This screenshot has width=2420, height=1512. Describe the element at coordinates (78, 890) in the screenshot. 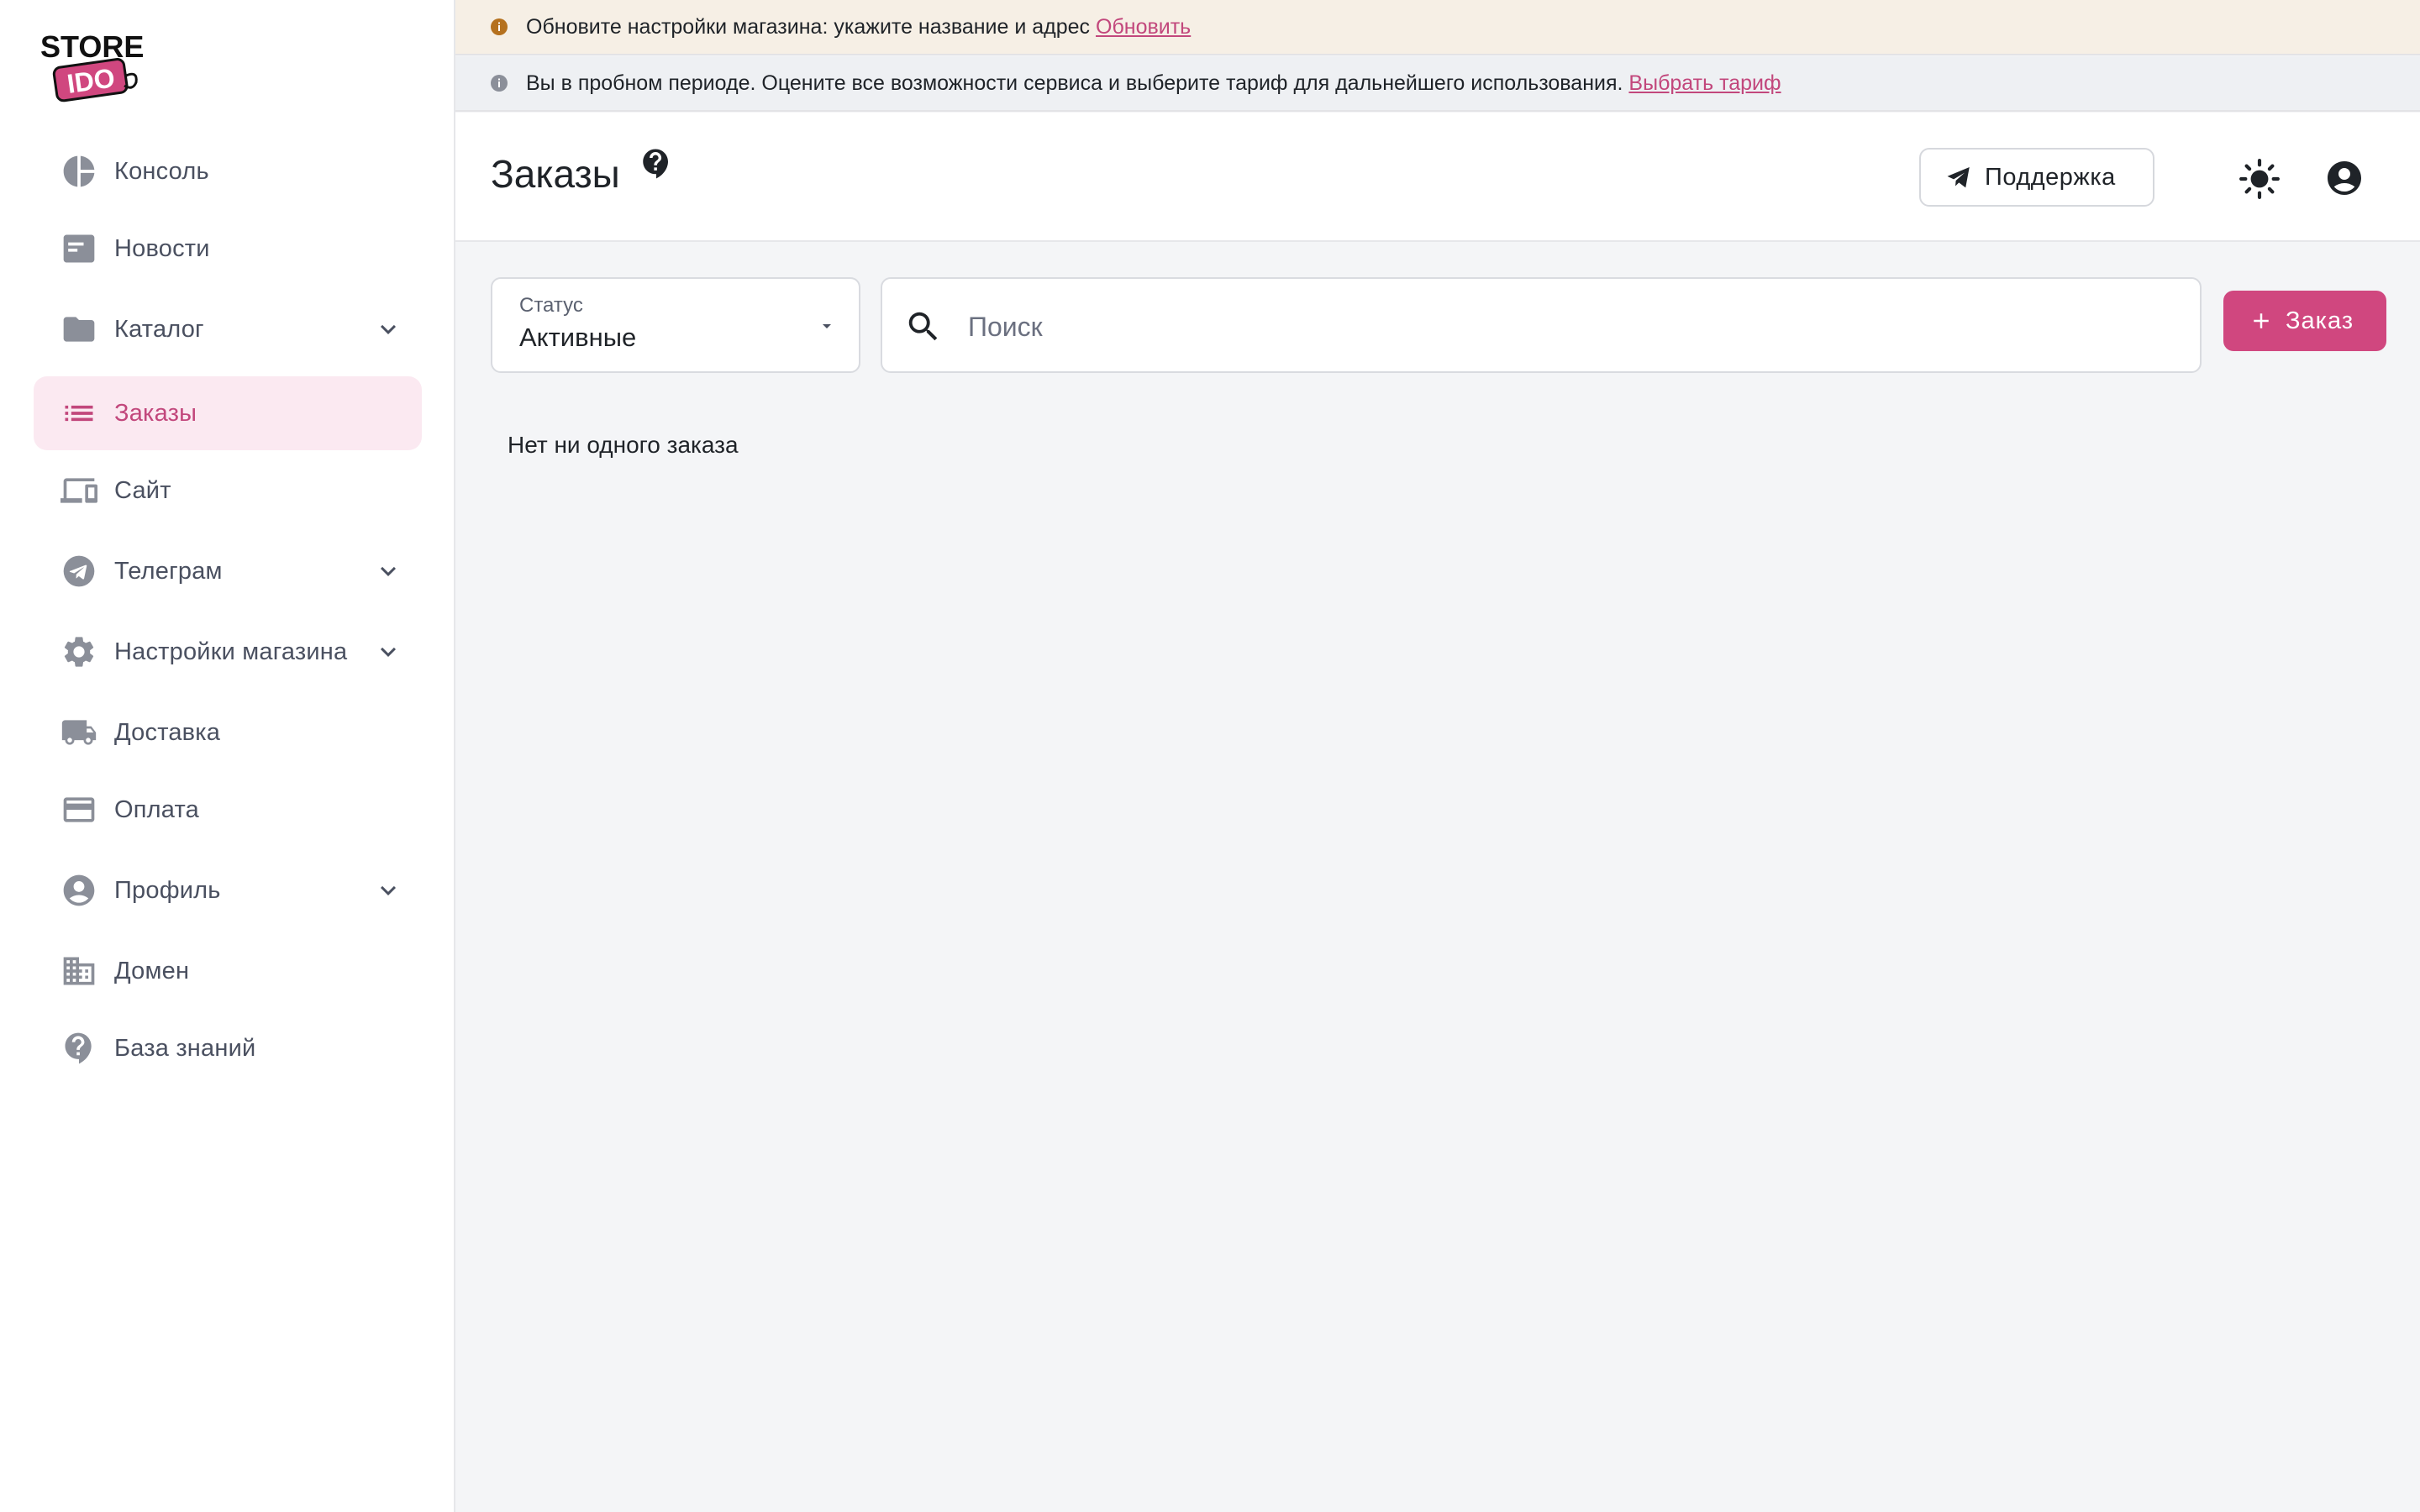

I see `user-circle-icon` at that location.